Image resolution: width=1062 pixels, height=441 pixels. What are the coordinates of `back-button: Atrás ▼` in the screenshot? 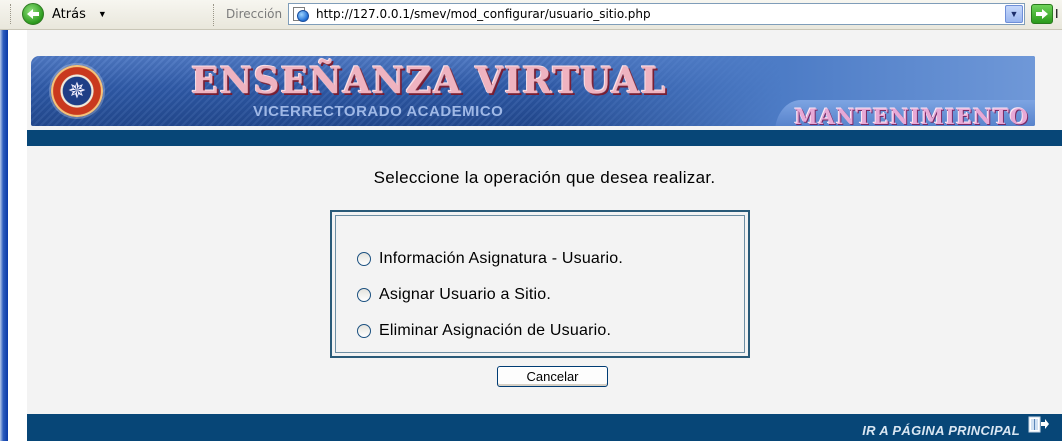 It's located at (64, 14).